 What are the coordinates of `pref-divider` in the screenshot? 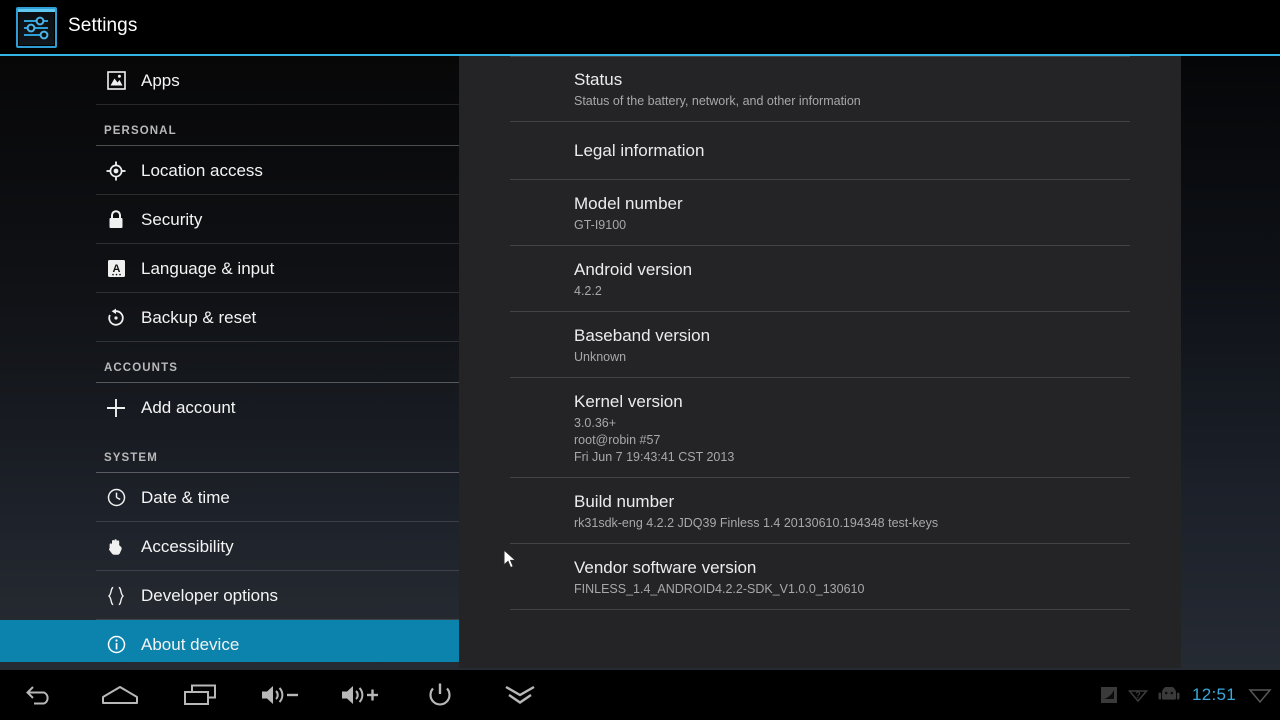 It's located at (820, 609).